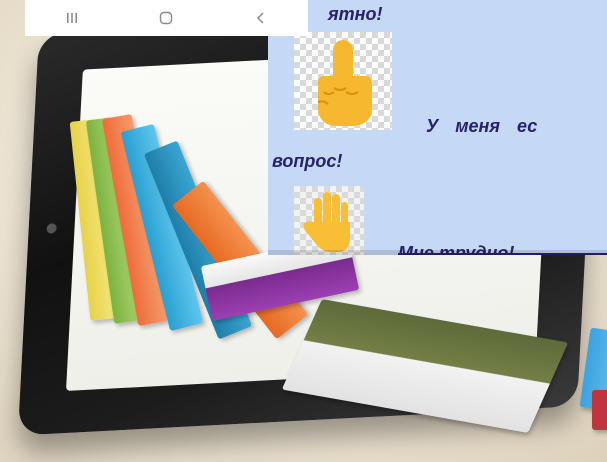 The width and height of the screenshot is (607, 462). I want to click on raised-hand-icon, so click(329, 220).